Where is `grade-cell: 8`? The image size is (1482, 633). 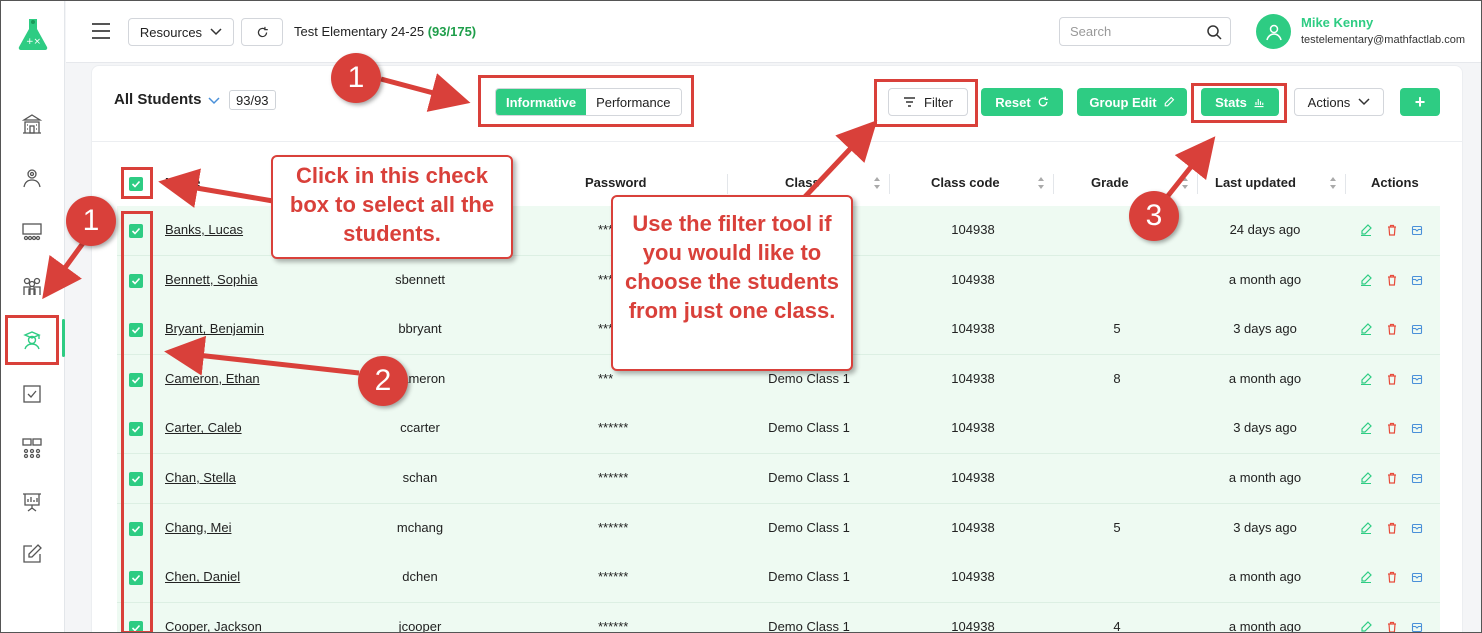 grade-cell: 8 is located at coordinates (1117, 378).